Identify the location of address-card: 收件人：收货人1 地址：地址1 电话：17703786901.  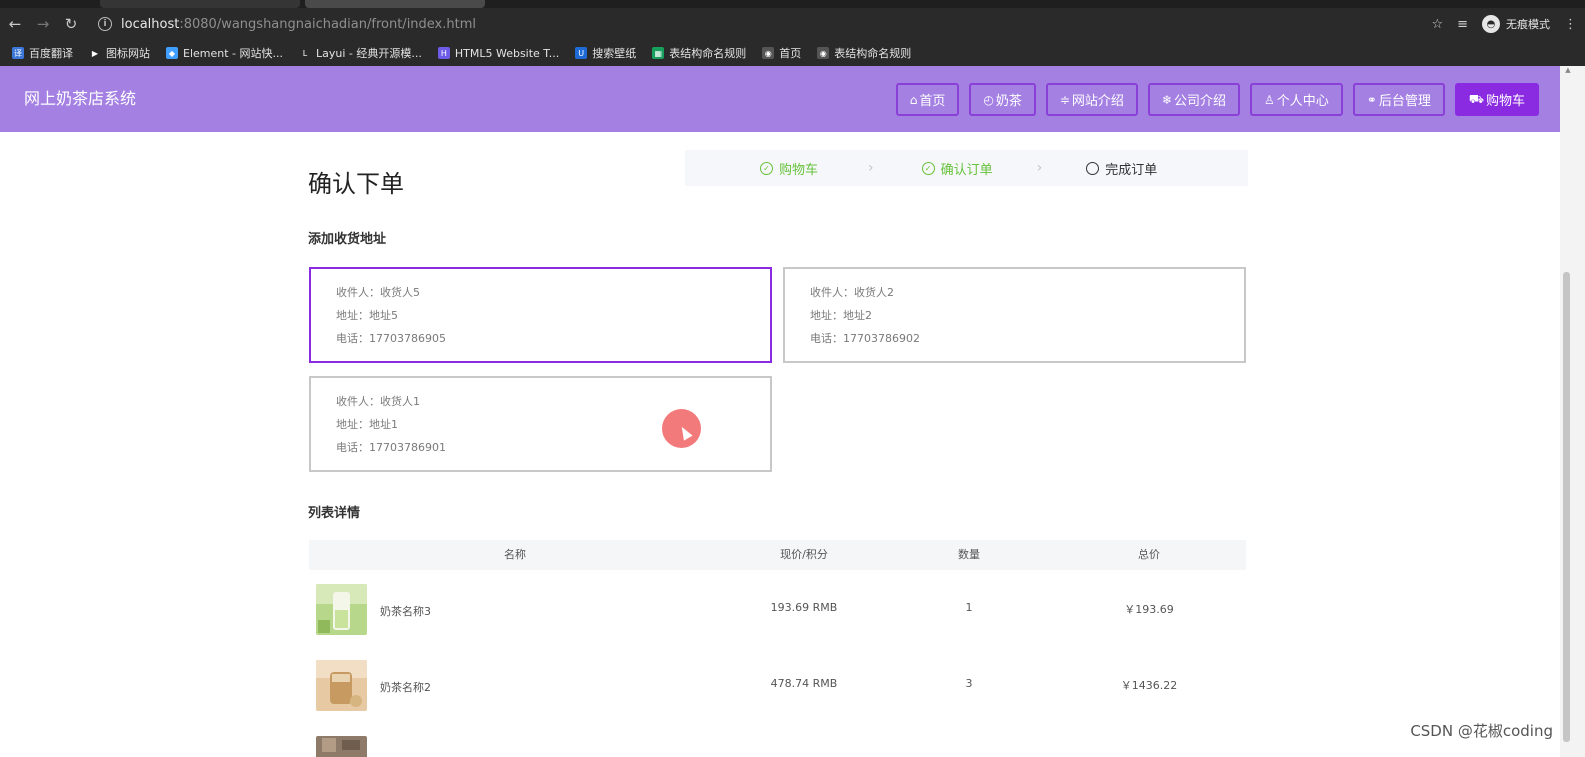
(540, 424).